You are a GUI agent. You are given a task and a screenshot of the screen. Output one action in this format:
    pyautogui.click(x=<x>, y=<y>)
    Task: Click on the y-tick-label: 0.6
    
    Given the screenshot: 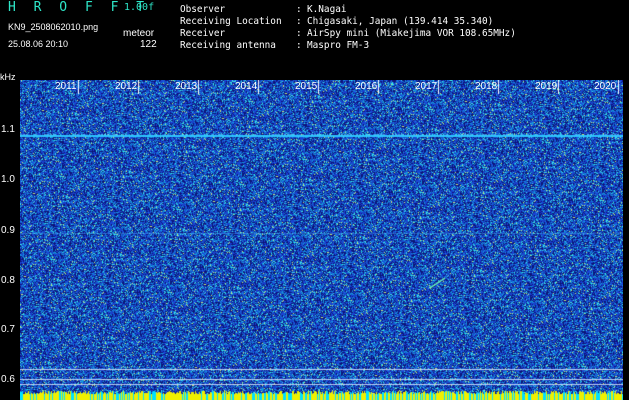 What is the action you would take?
    pyautogui.click(x=8, y=379)
    